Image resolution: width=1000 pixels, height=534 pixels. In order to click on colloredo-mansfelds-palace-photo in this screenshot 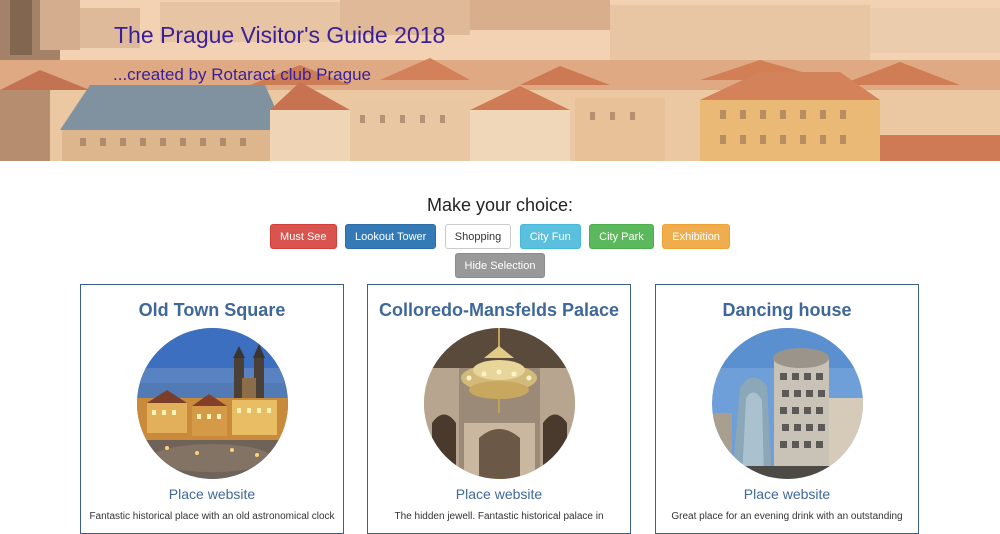, I will do `click(499, 403)`.